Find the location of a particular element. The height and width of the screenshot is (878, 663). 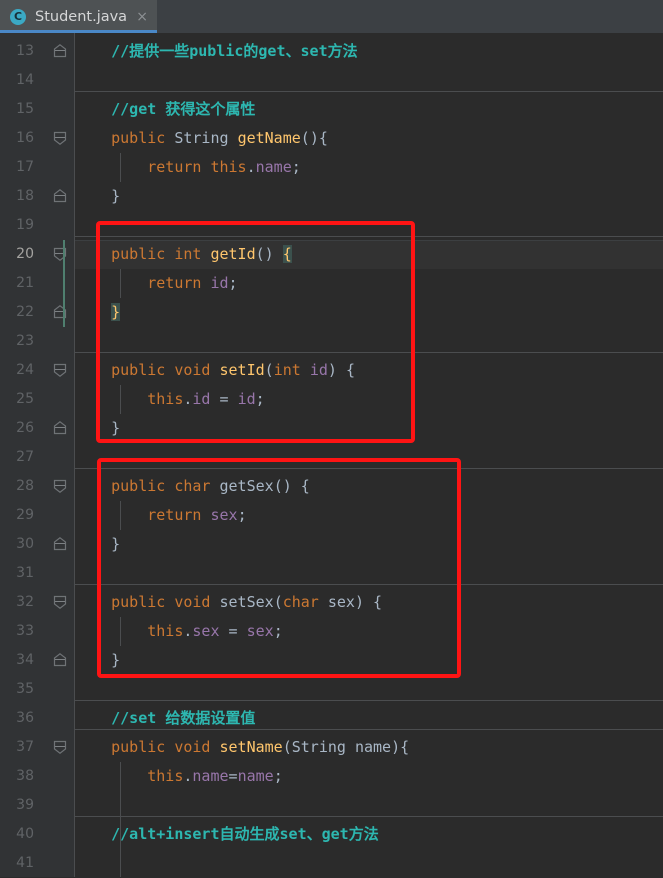

line-number-34: 34 is located at coordinates (25, 660).